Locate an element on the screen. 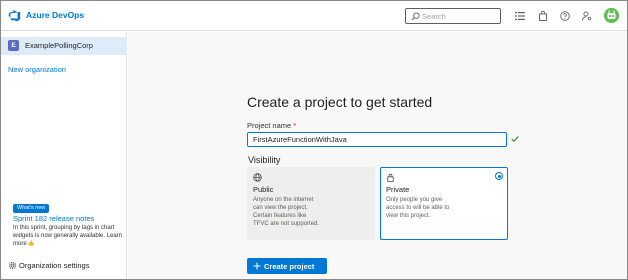 This screenshot has width=628, height=280. search-box is located at coordinates (453, 16).